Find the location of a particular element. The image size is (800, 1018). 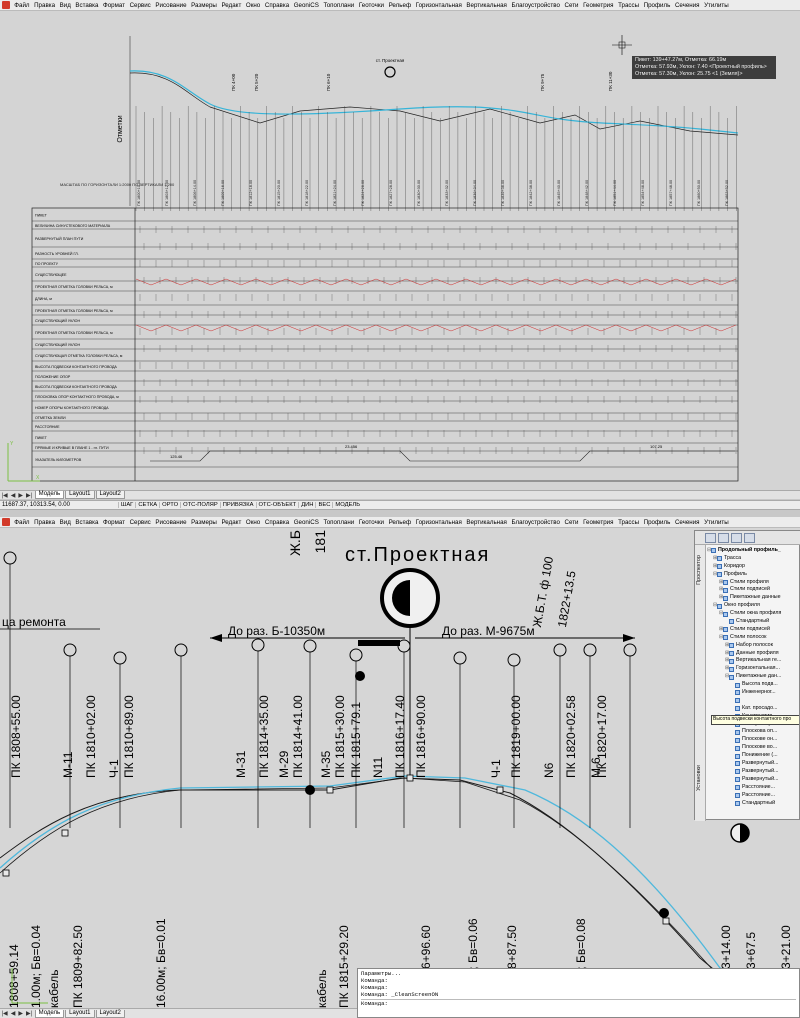

status-toggle-button: ОРТО is located at coordinates (169, 505).